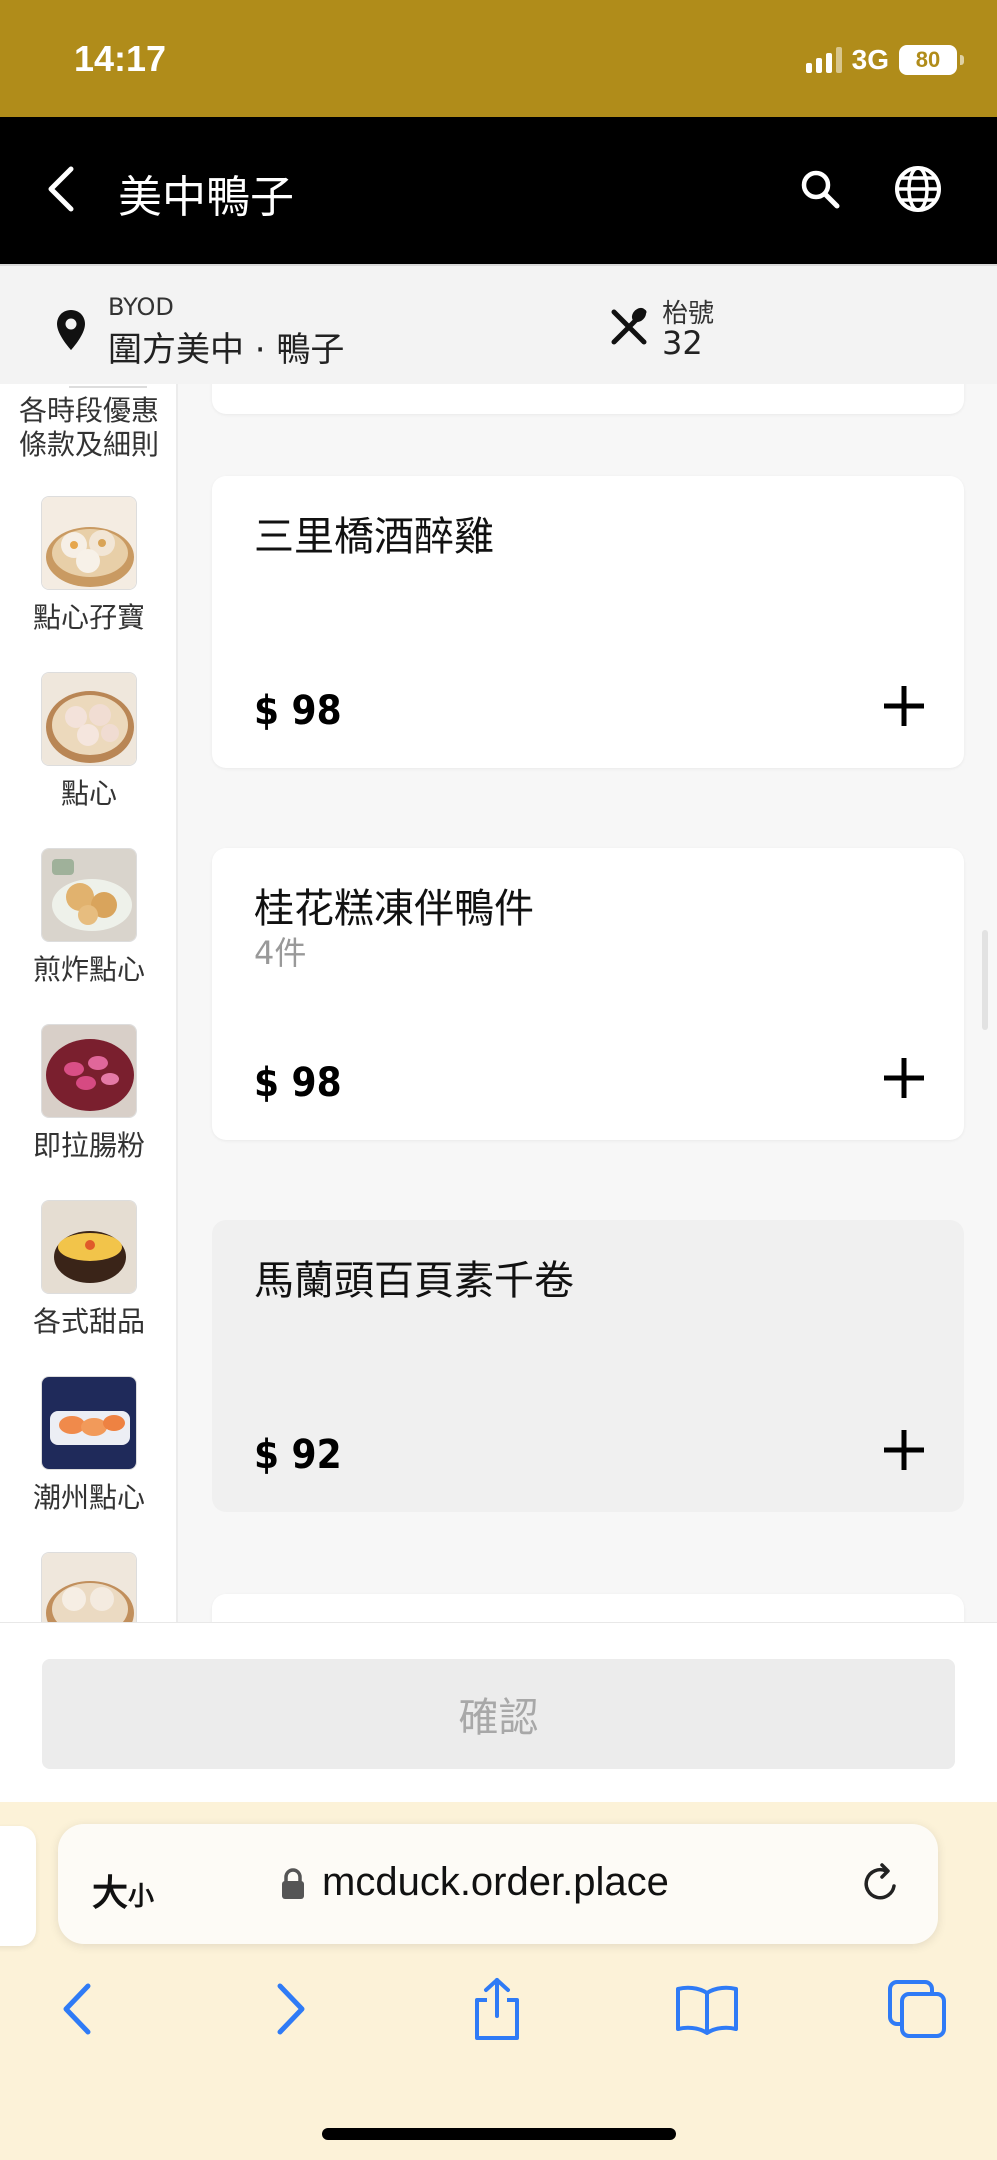 This screenshot has height=2160, width=997. What do you see at coordinates (280, 953) in the screenshot?
I see `menu-item-description: 4件` at bounding box center [280, 953].